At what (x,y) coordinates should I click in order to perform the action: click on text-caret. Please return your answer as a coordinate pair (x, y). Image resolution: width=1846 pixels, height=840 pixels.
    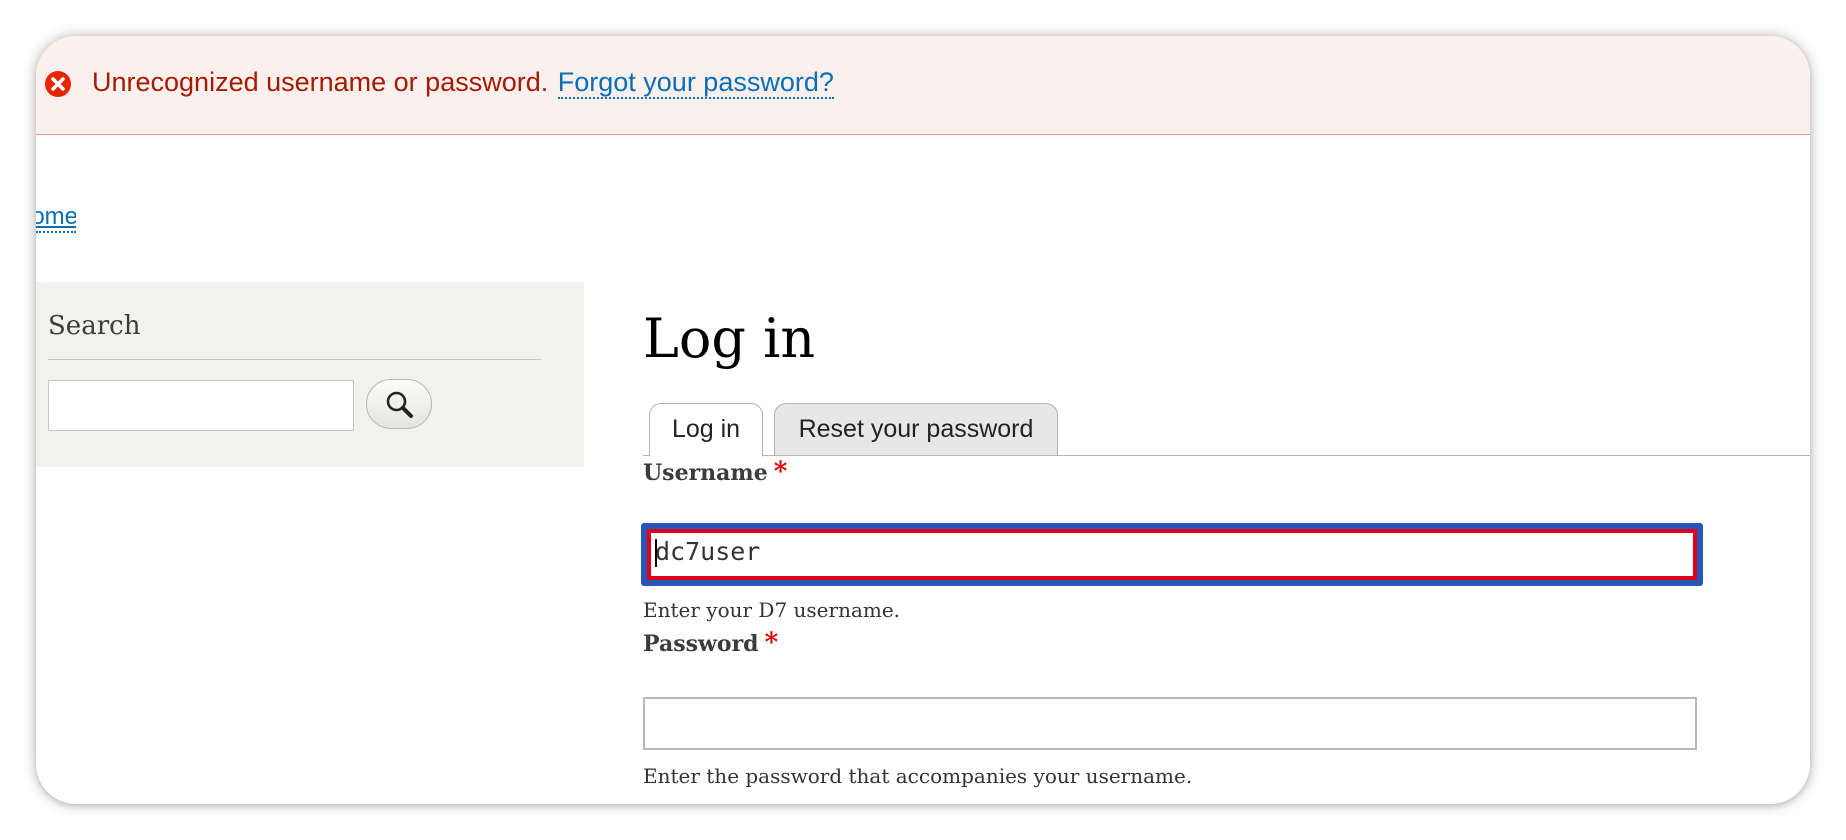
    Looking at the image, I should click on (656, 553).